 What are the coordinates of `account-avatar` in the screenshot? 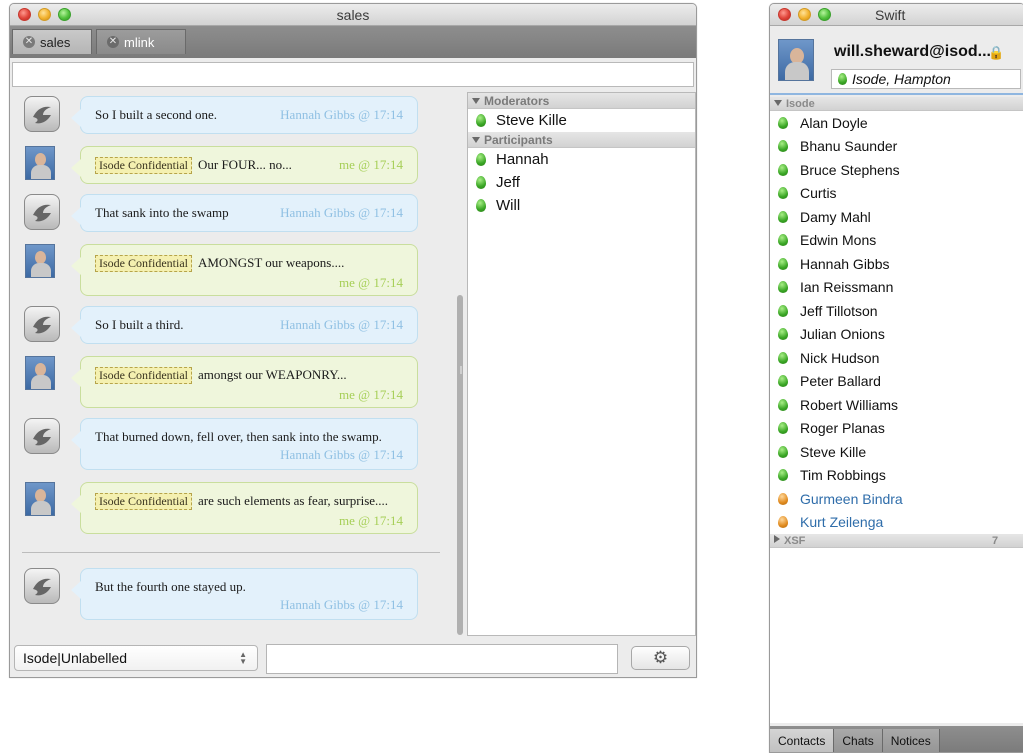 It's located at (796, 60).